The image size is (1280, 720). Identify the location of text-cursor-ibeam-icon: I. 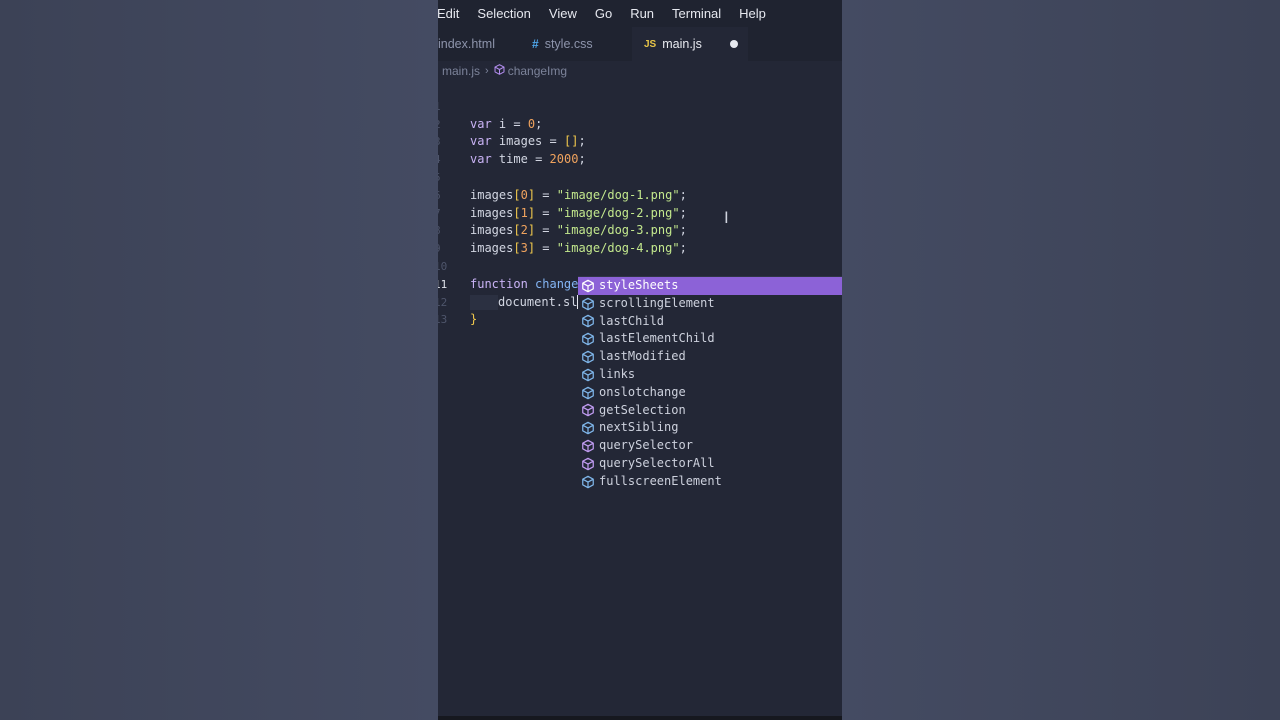
(726, 217).